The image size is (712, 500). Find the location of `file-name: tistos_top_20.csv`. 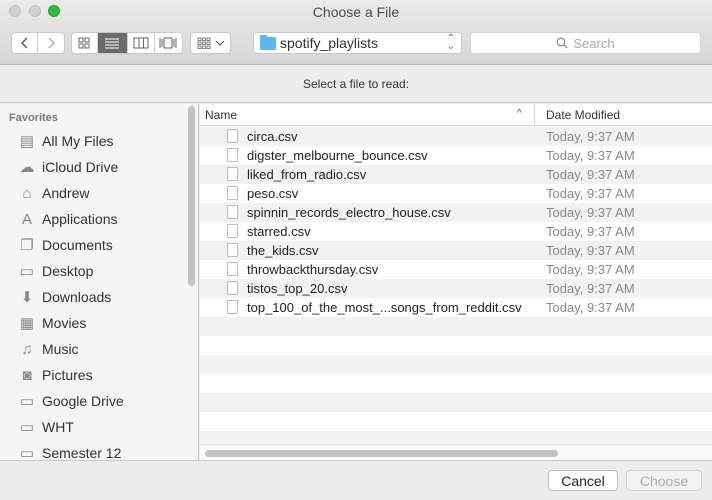

file-name: tistos_top_20.csv is located at coordinates (297, 288).